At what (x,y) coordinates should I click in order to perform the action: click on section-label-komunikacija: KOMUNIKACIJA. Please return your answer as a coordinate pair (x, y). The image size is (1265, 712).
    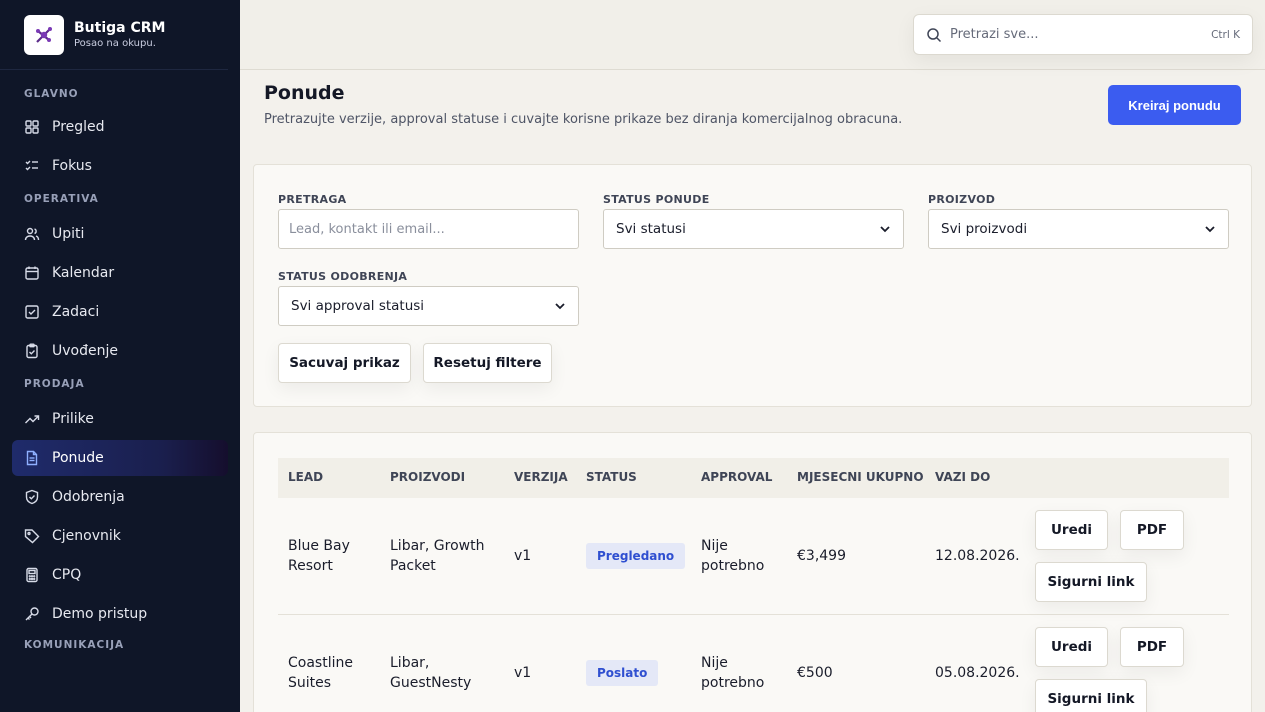
    Looking at the image, I should click on (74, 645).